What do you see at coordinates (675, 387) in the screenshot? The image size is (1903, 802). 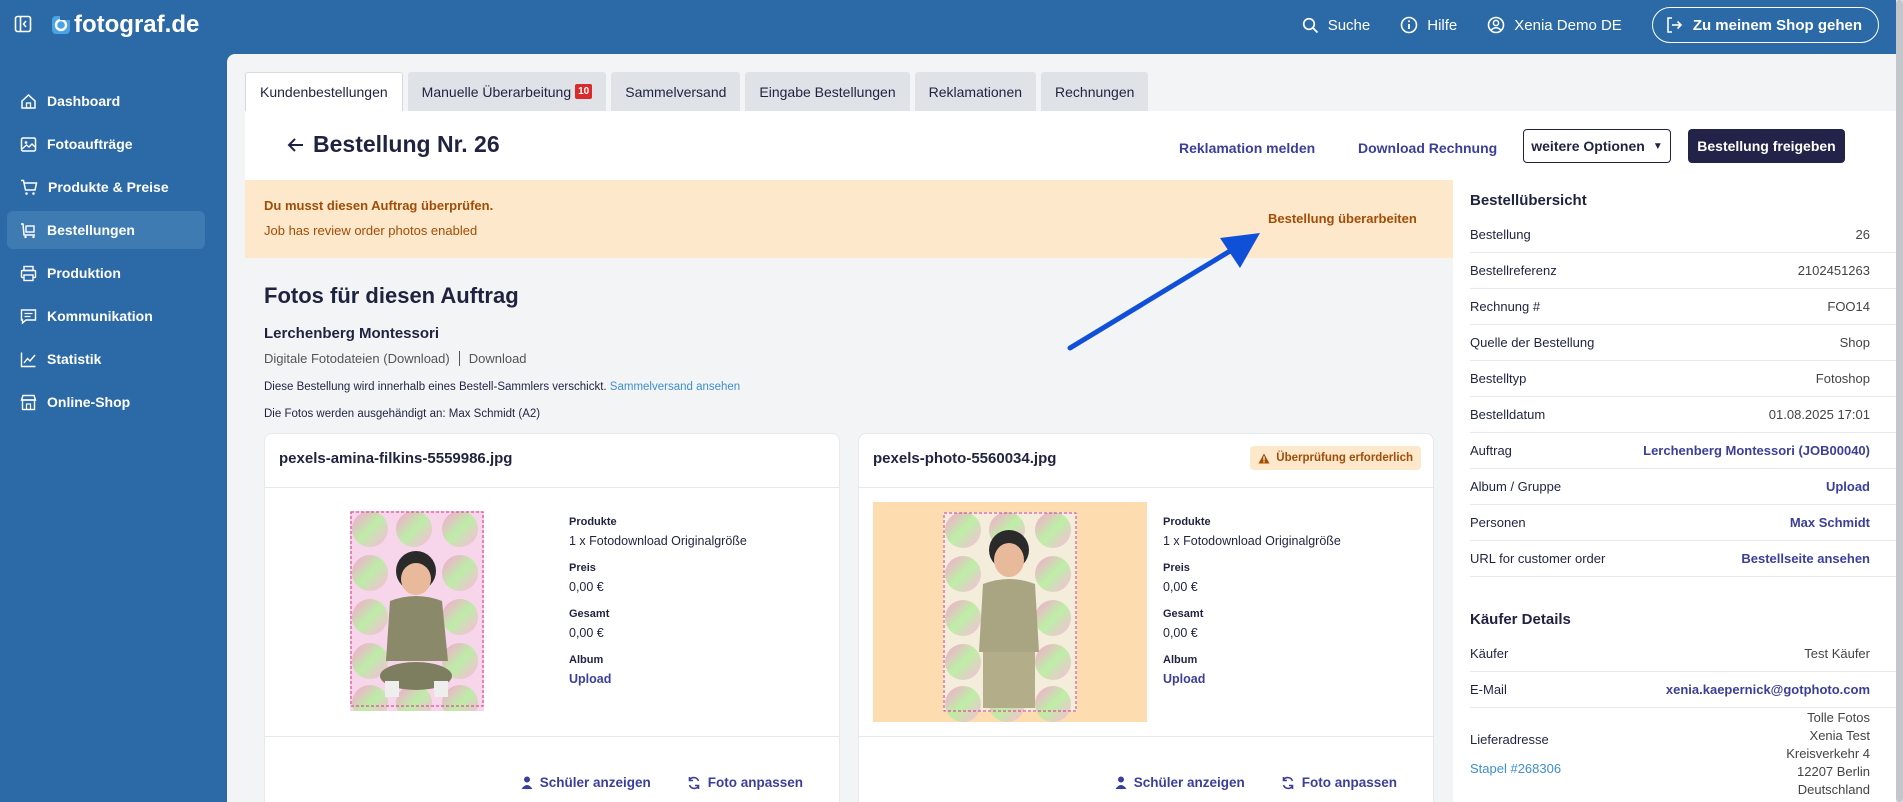 I see `collector-link: Sammelversand ansehen` at bounding box center [675, 387].